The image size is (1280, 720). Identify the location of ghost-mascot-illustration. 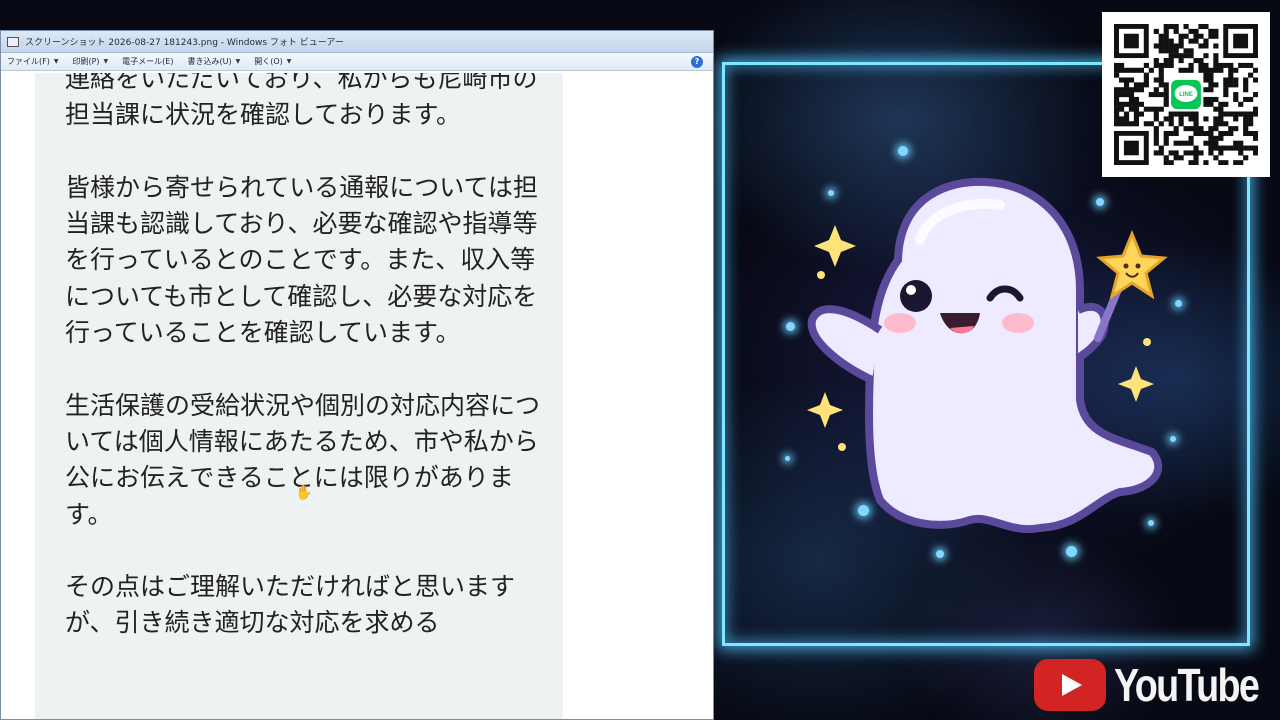
(987, 355).